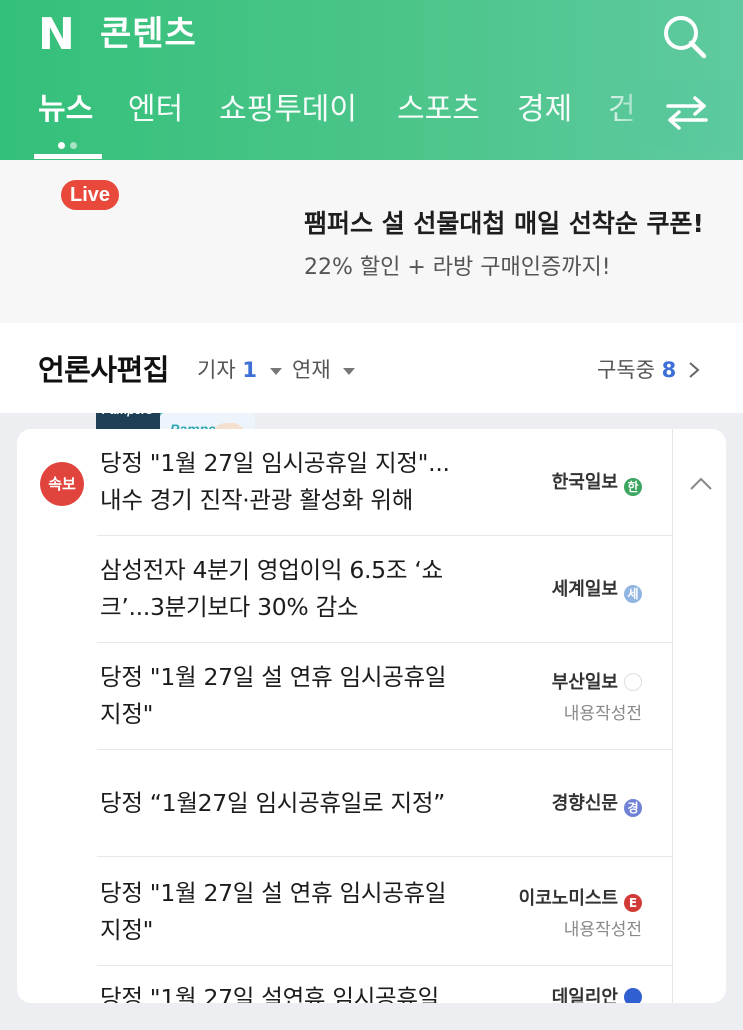 Image resolution: width=743 pixels, height=1030 pixels. What do you see at coordinates (269, 993) in the screenshot?
I see `news-headline: 당정 "1월 27일 설연휴 임시공휴일` at bounding box center [269, 993].